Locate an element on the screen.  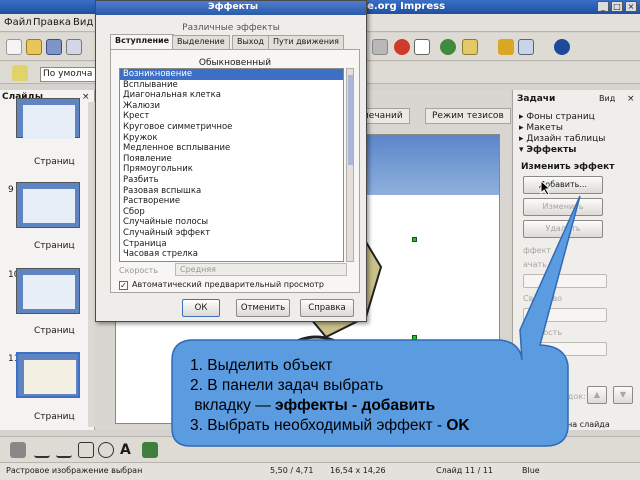
effect-item: Растворение is located at coordinates (231, 201).